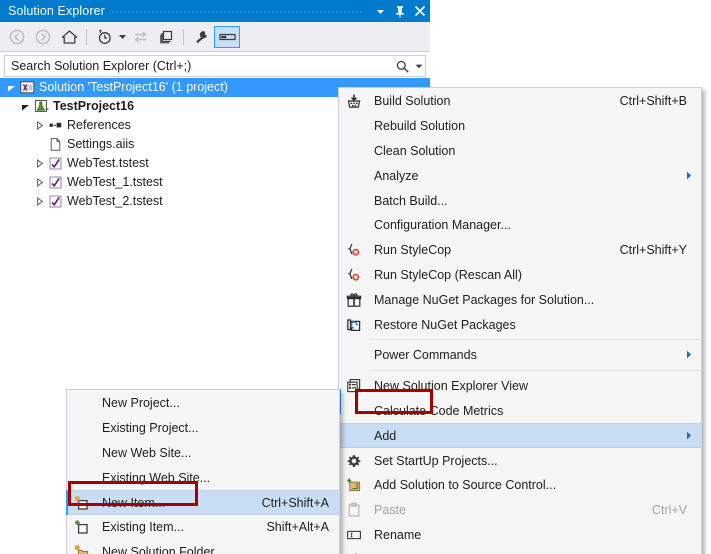 This screenshot has width=711, height=554. Describe the element at coordinates (104, 37) in the screenshot. I see `clock-icon` at that location.